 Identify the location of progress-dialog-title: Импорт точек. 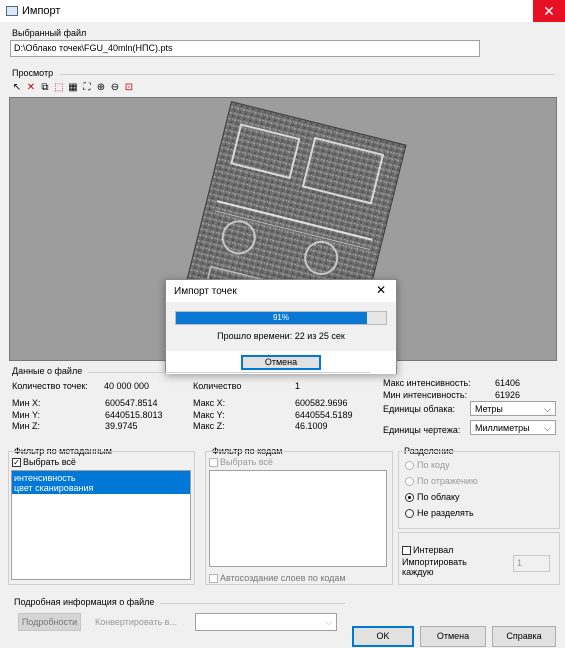
(205, 291).